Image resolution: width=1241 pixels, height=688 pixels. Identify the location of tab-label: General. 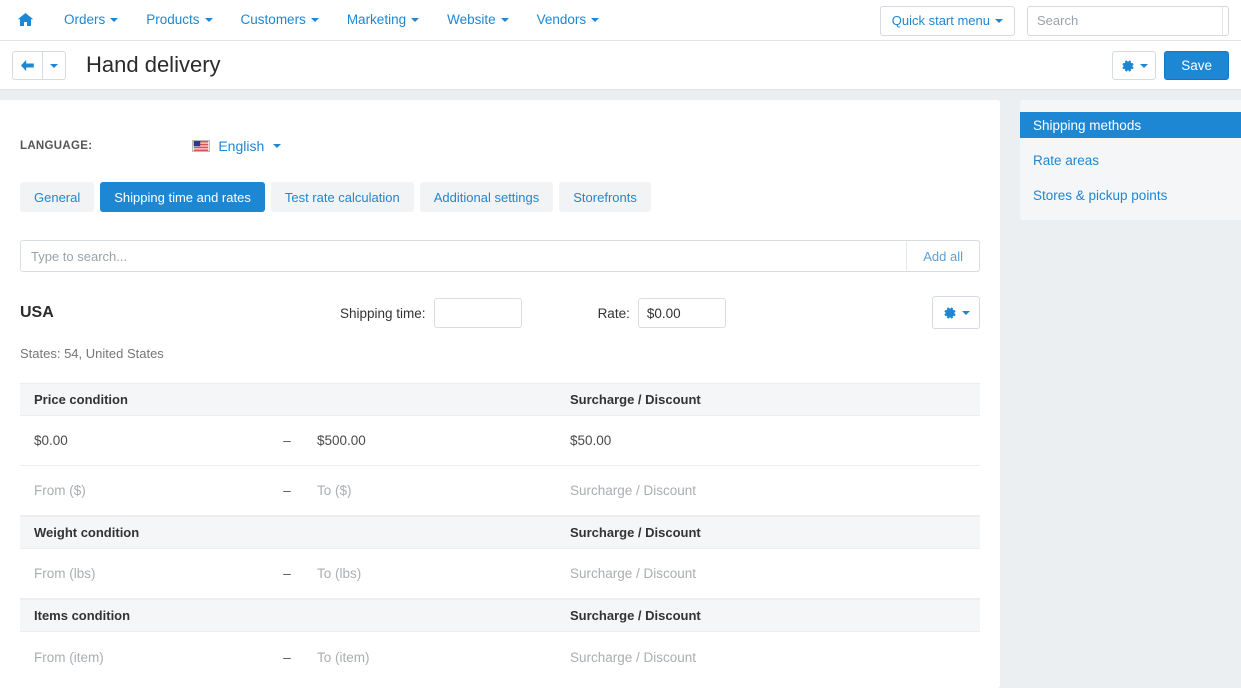
(57, 197).